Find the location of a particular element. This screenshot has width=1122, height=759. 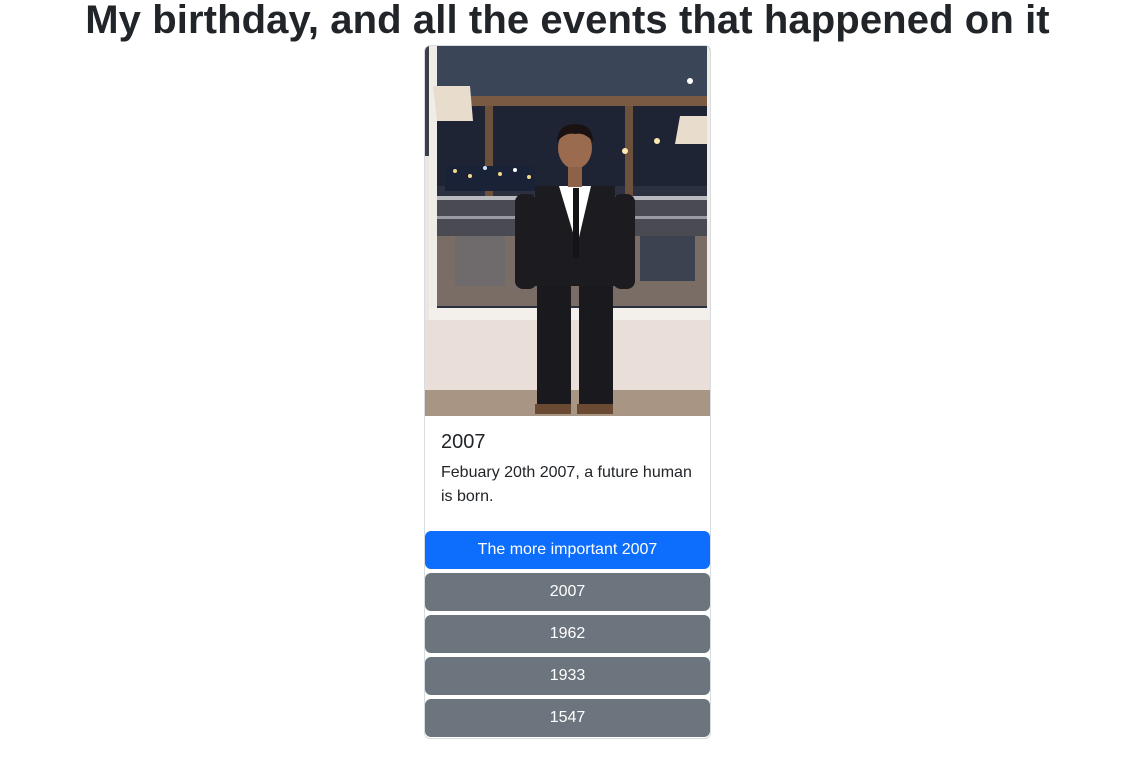

year-1962-button: 1962 is located at coordinates (567, 634).